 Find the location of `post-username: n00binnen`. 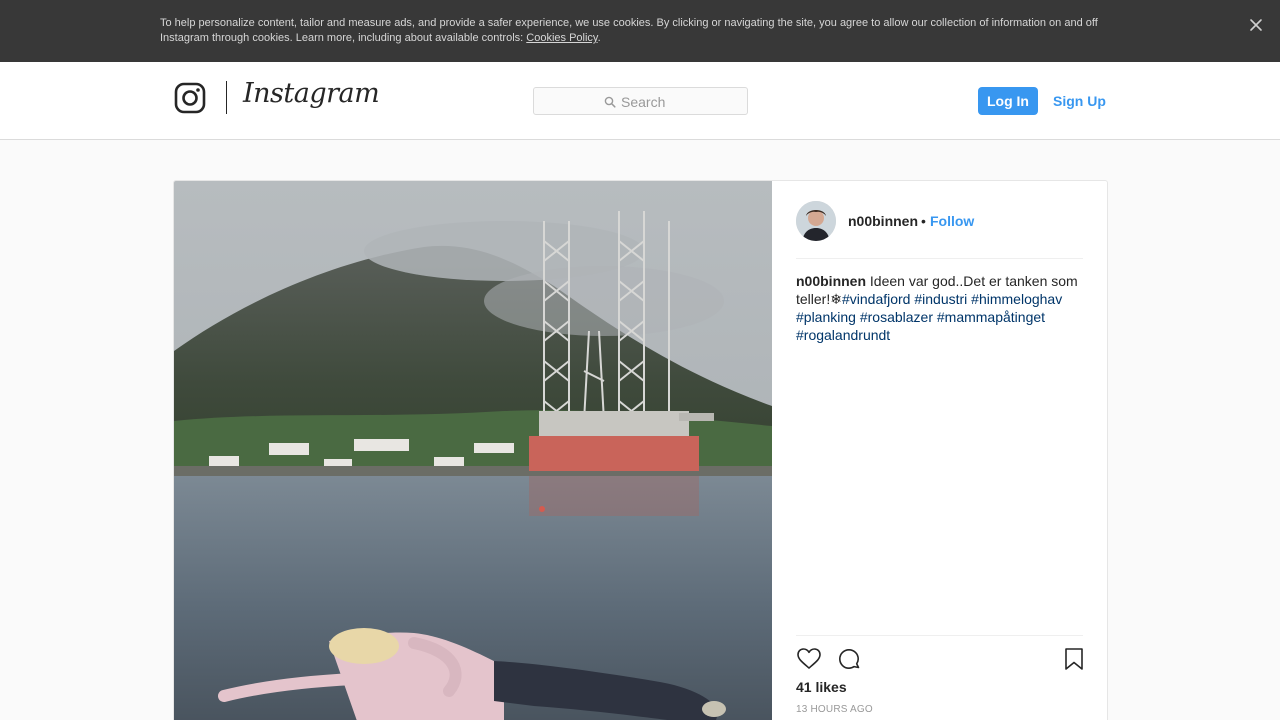

post-username: n00binnen is located at coordinates (883, 221).